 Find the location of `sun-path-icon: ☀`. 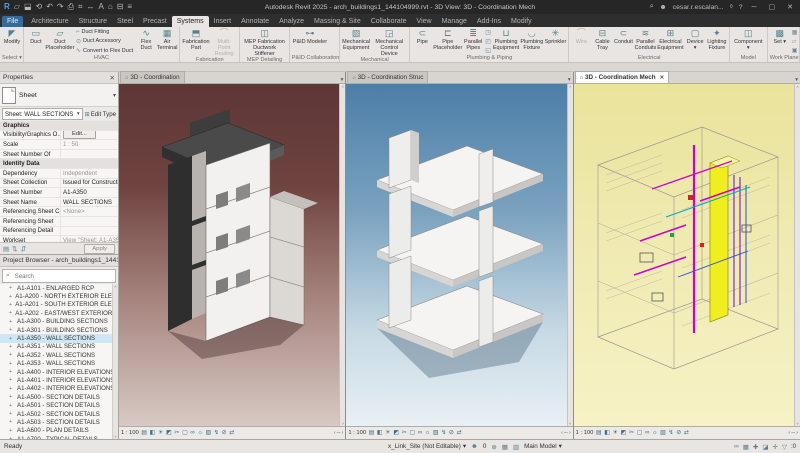

sun-path-icon: ☀ is located at coordinates (616, 433).